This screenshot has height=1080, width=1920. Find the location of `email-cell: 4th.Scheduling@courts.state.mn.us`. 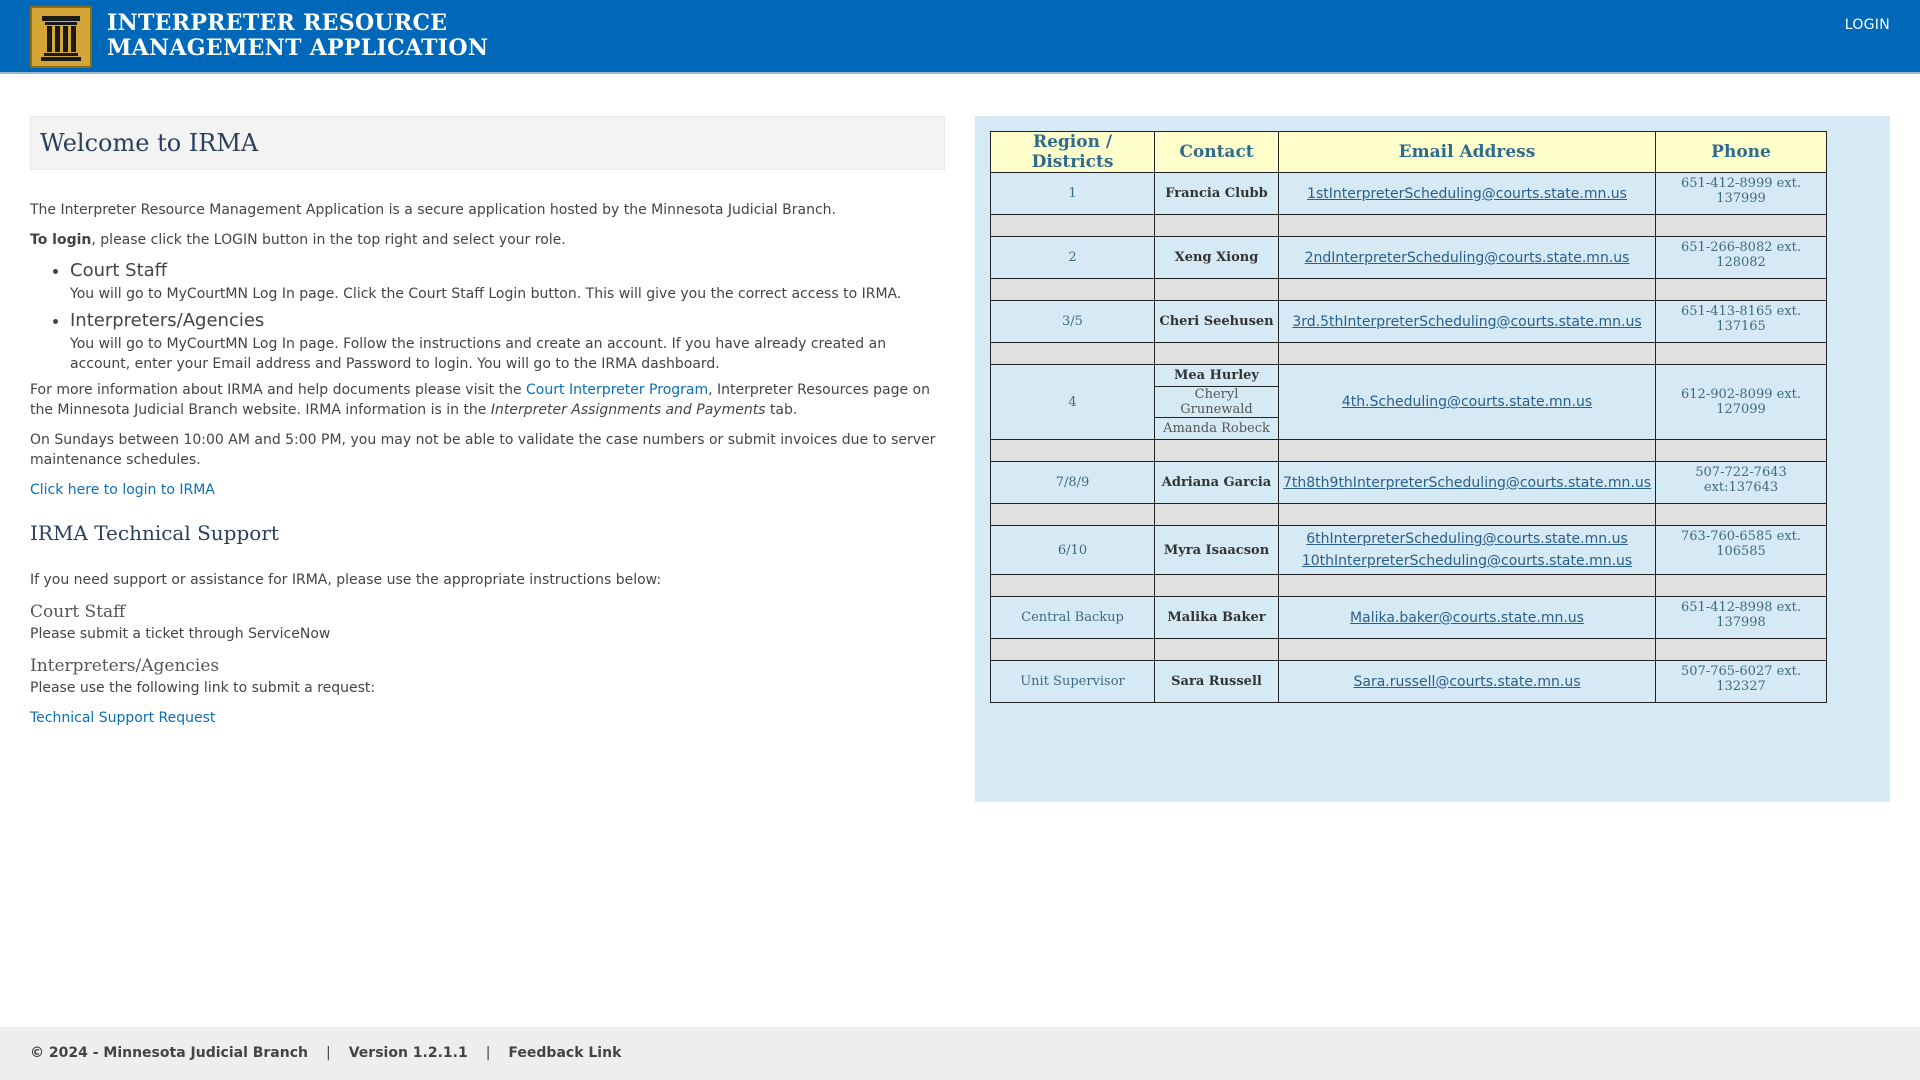

email-cell: 4th.Scheduling@courts.state.mn.us is located at coordinates (1467, 402).